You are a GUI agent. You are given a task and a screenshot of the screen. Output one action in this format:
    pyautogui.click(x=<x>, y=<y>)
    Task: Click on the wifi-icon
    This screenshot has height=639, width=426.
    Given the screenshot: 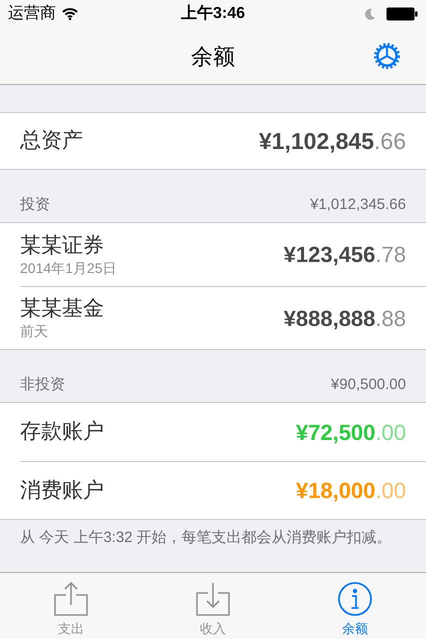 What is the action you would take?
    pyautogui.click(x=70, y=14)
    